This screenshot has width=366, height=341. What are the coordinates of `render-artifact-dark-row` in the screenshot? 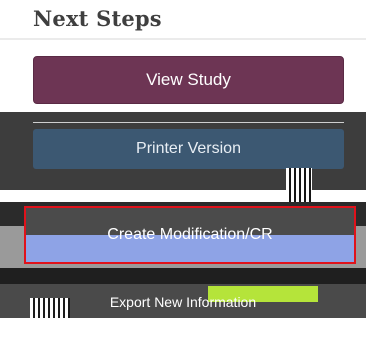 It's located at (183, 276).